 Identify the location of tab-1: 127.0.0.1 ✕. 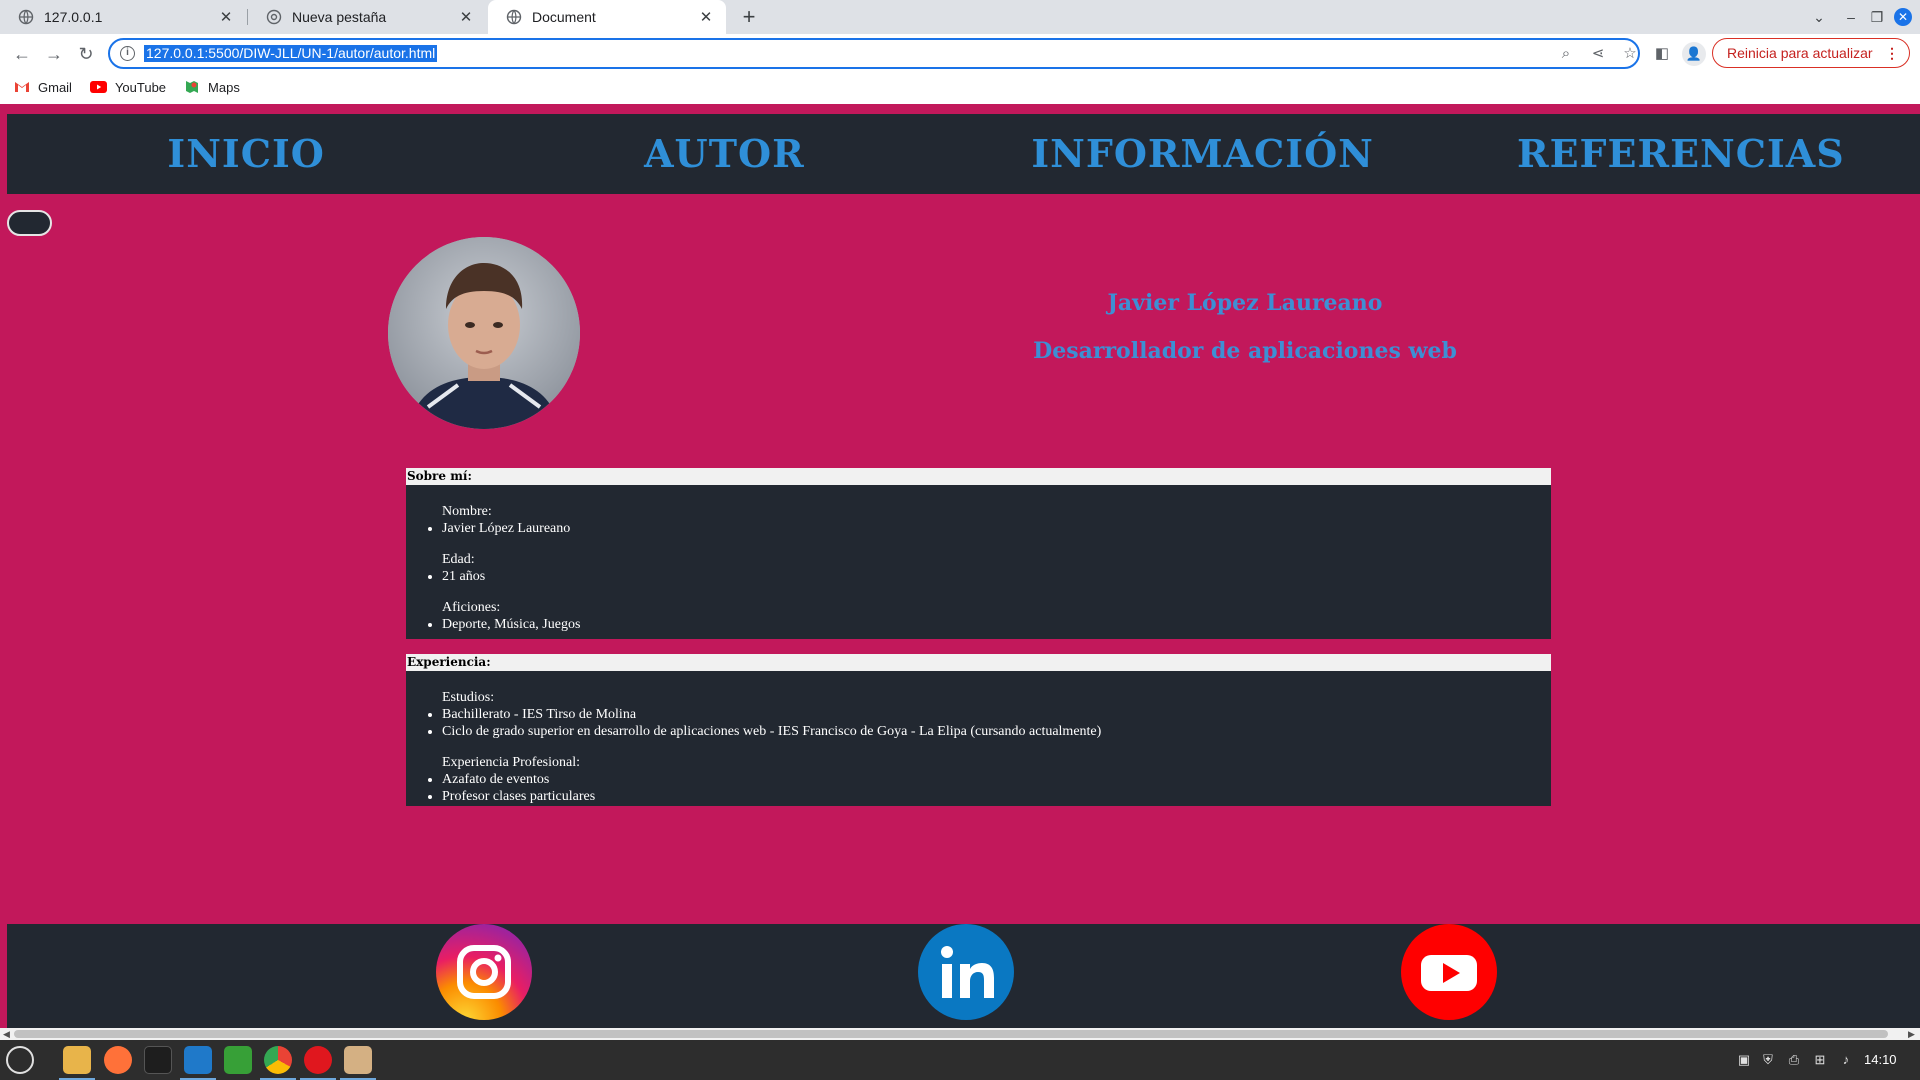
(123, 17).